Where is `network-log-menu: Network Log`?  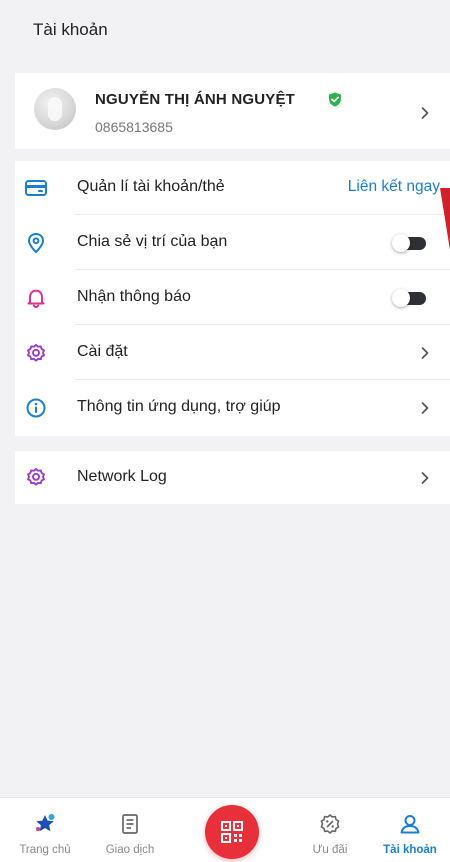 network-log-menu: Network Log is located at coordinates (232, 477).